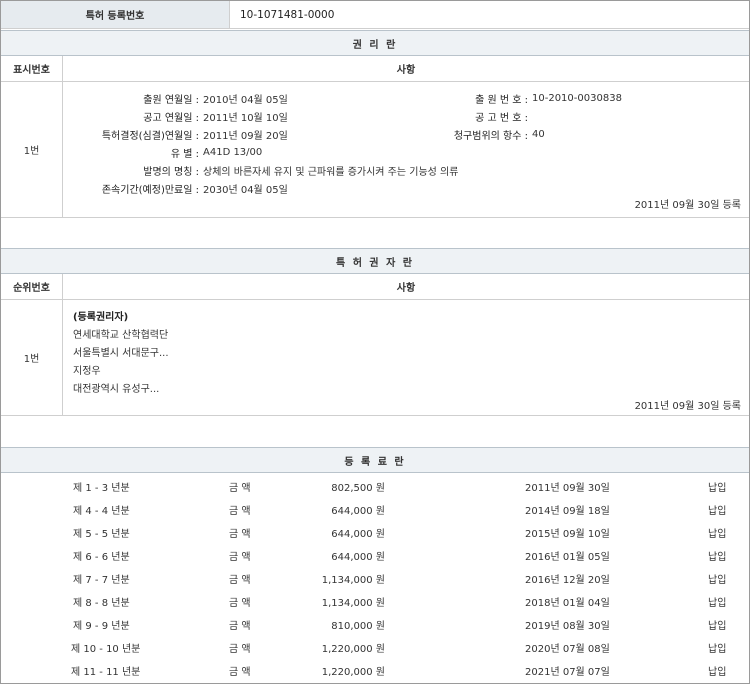 The width and height of the screenshot is (750, 684). What do you see at coordinates (115, 14) in the screenshot?
I see `registration-number-label: 특허 등록번호` at bounding box center [115, 14].